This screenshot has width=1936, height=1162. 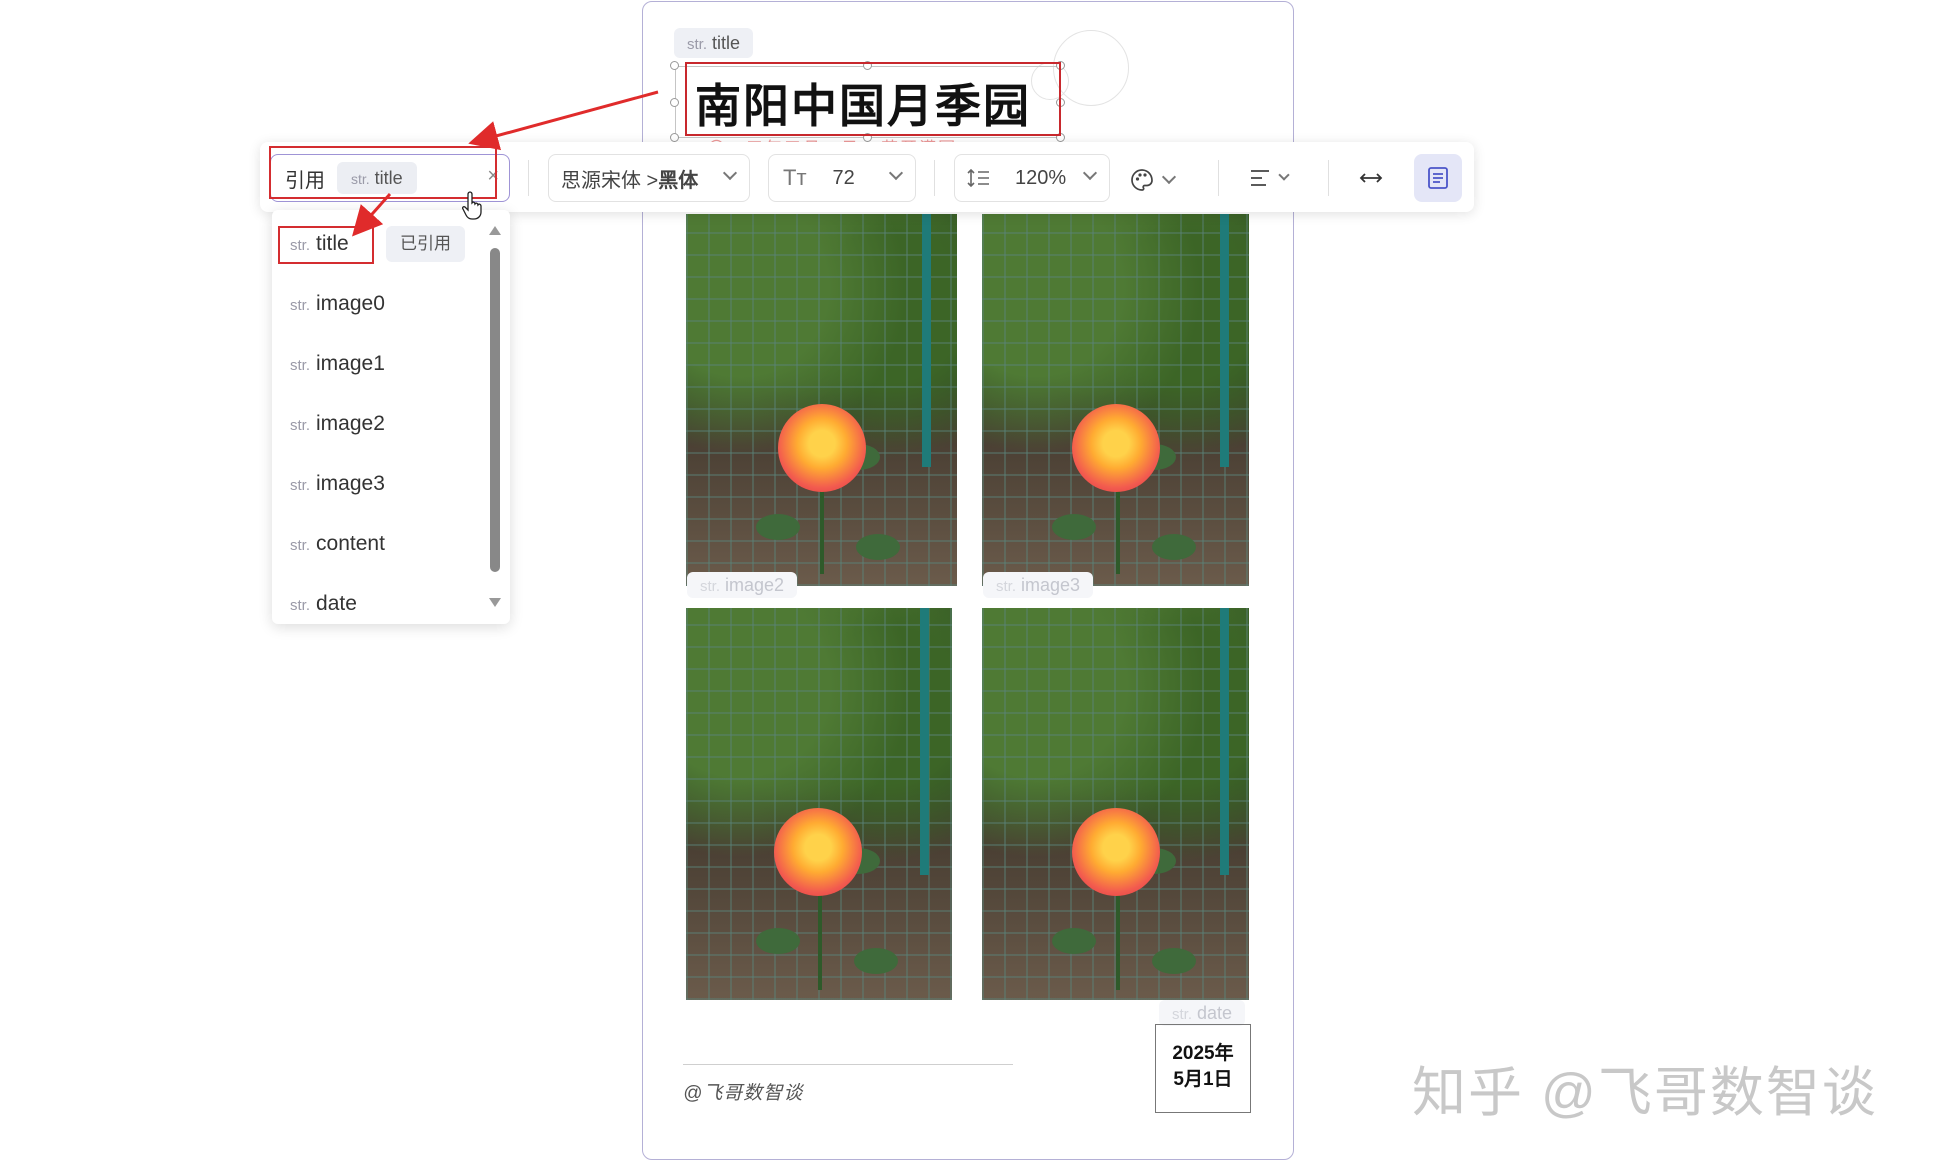 I want to click on photo-image0, so click(x=821, y=400).